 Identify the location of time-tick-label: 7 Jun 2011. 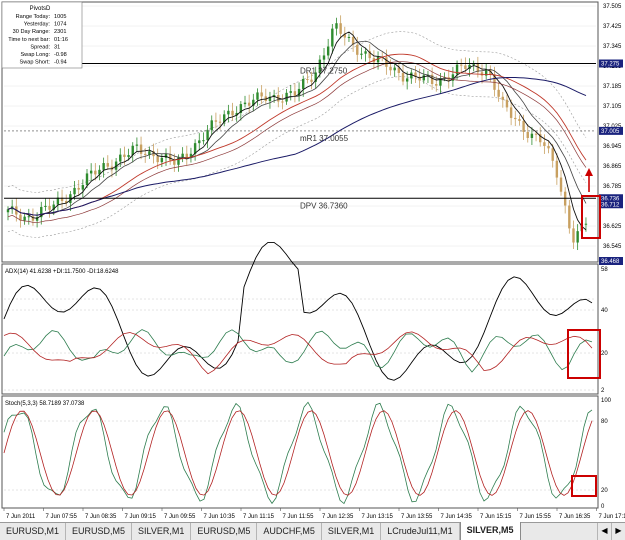
(21, 517).